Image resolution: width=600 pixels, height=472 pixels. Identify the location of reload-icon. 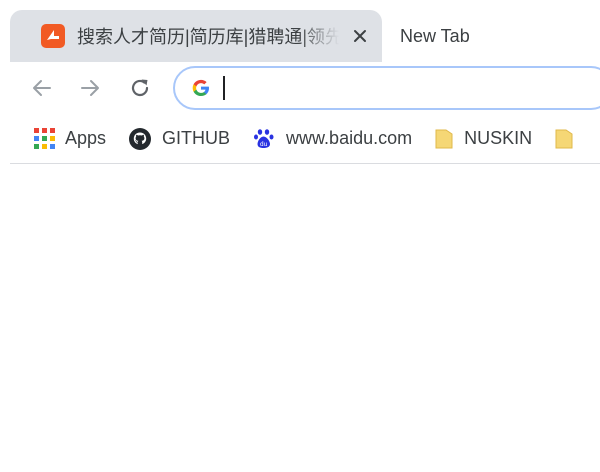
(140, 88).